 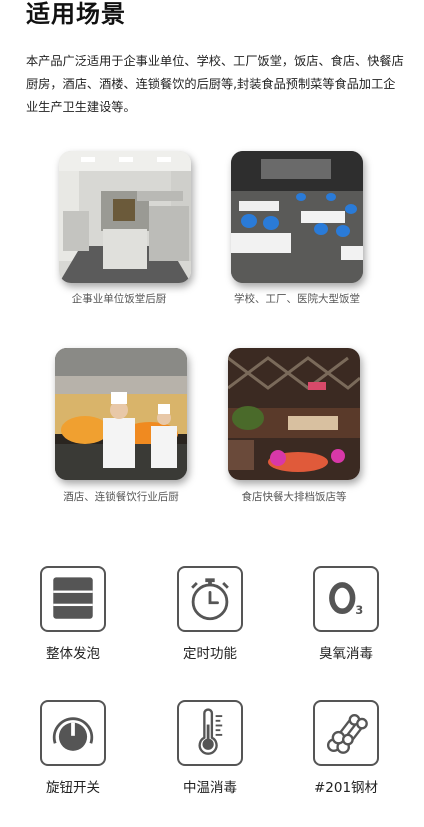 I want to click on foam-layers-icon, so click(x=73, y=599).